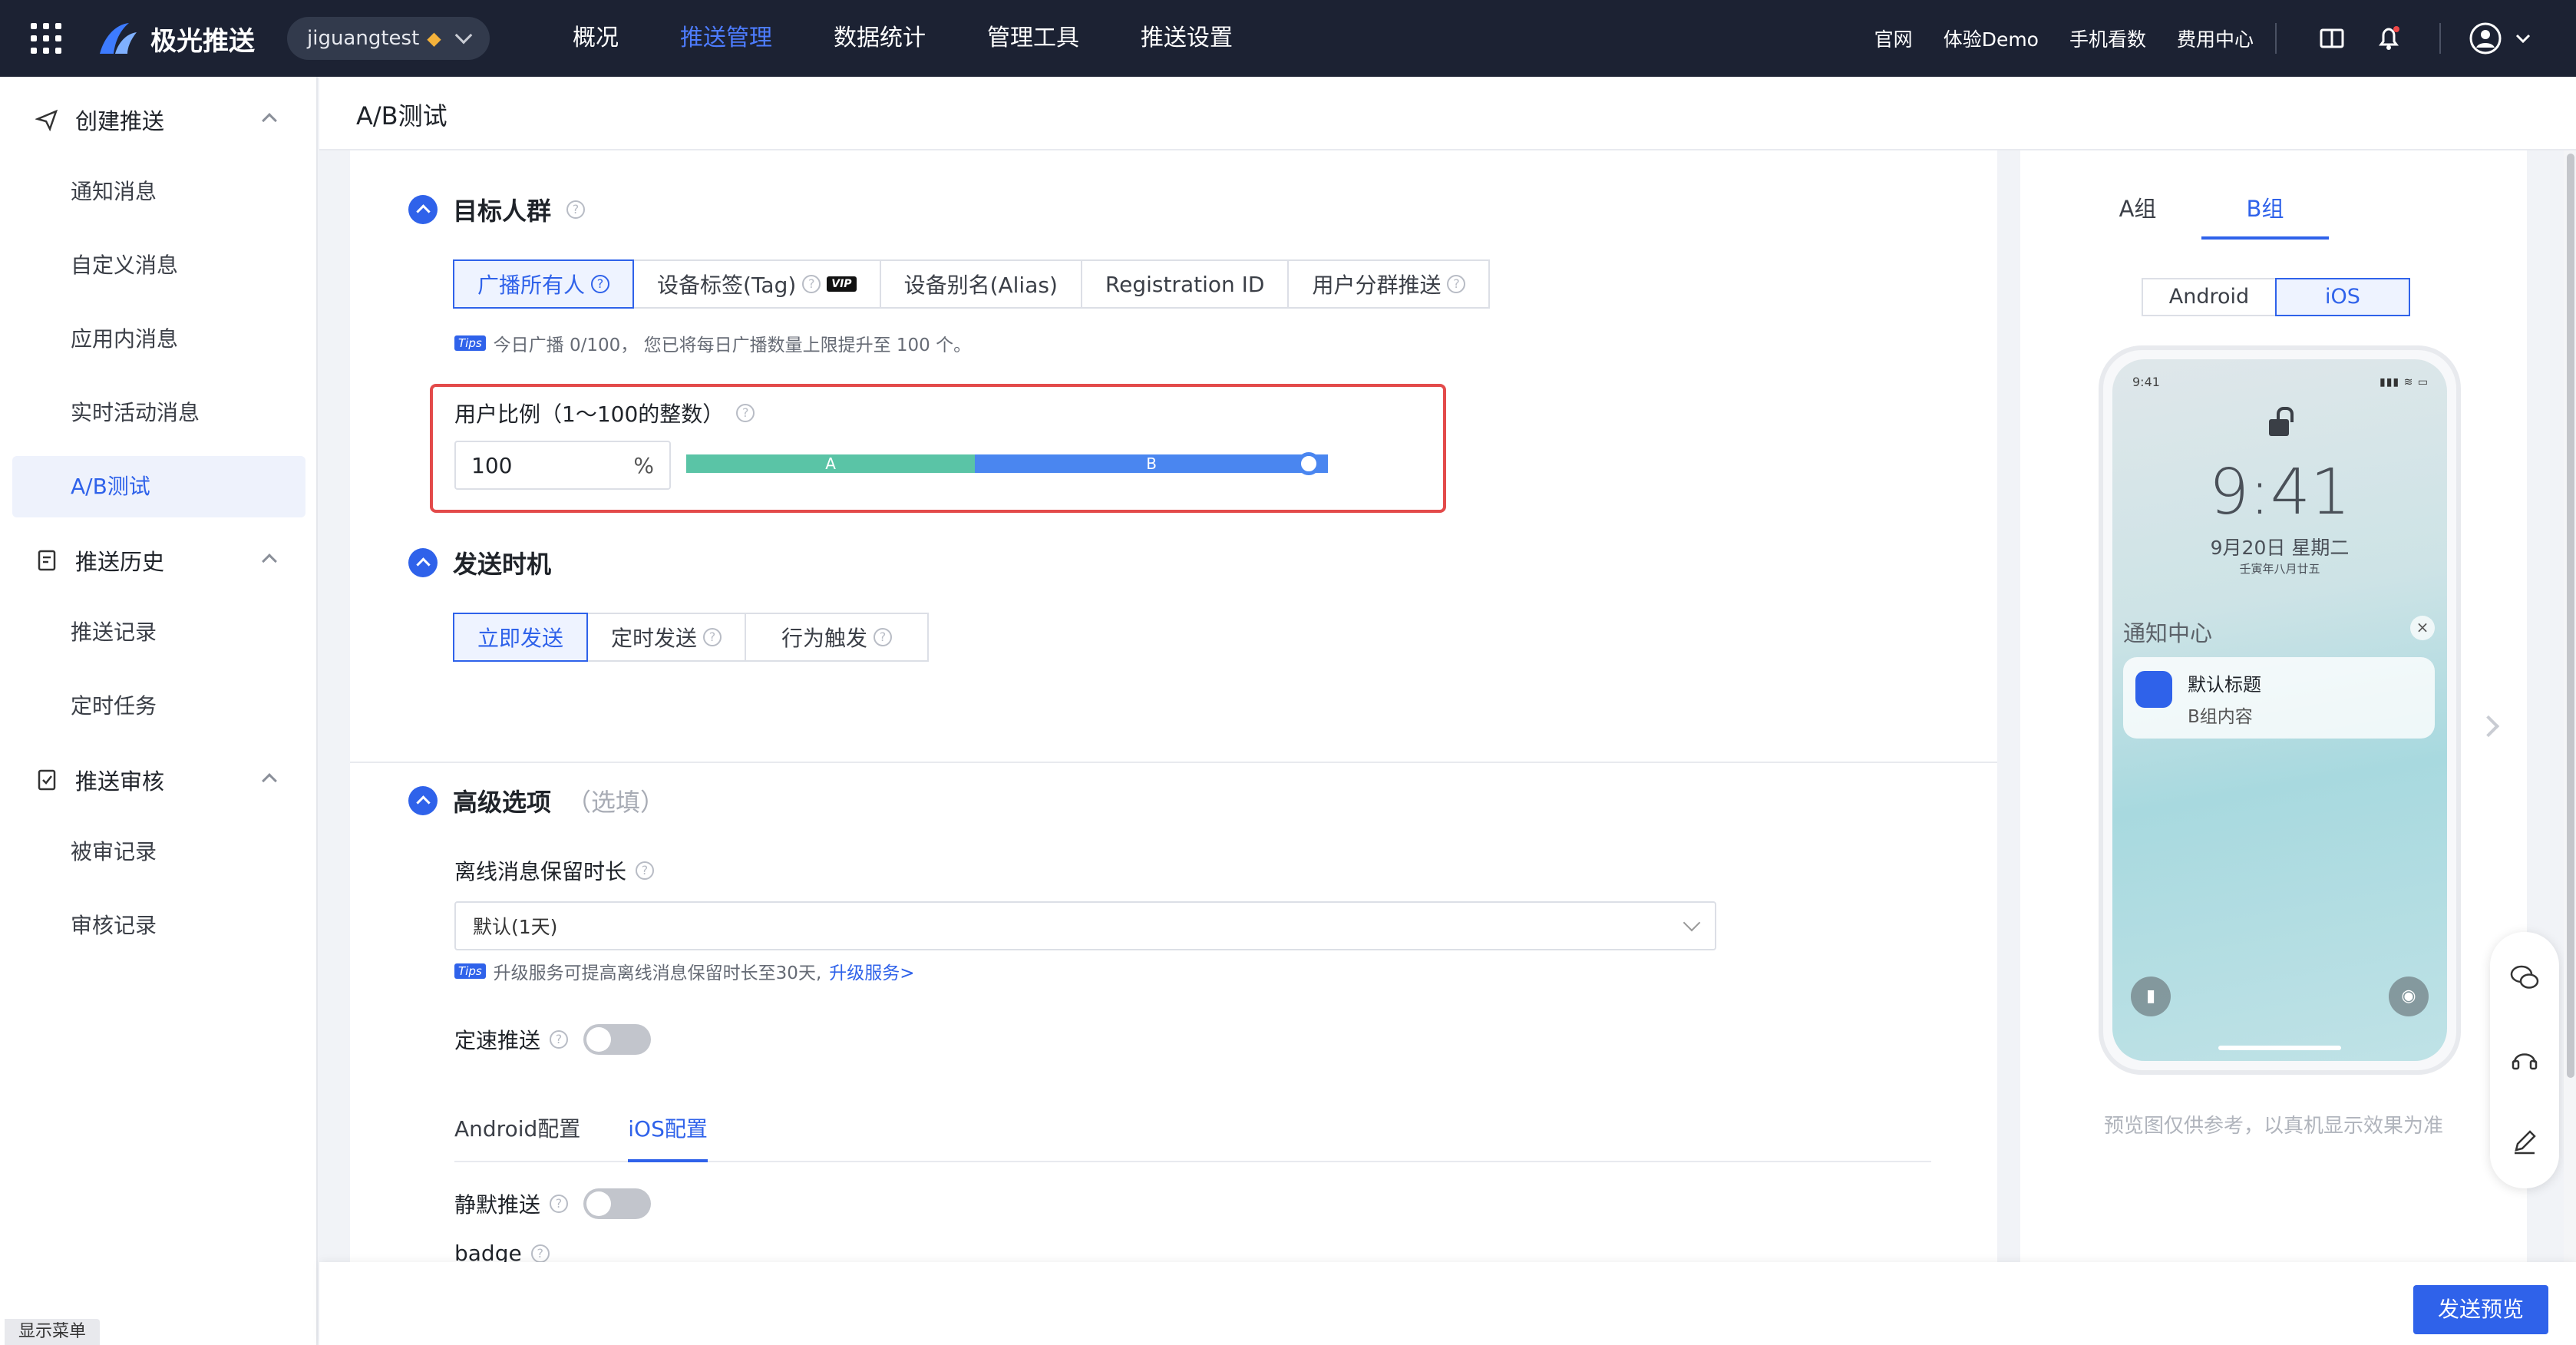 This screenshot has height=1345, width=2576. What do you see at coordinates (158, 339) in the screenshot?
I see `sidebar-item-in-app: 应用内消息` at bounding box center [158, 339].